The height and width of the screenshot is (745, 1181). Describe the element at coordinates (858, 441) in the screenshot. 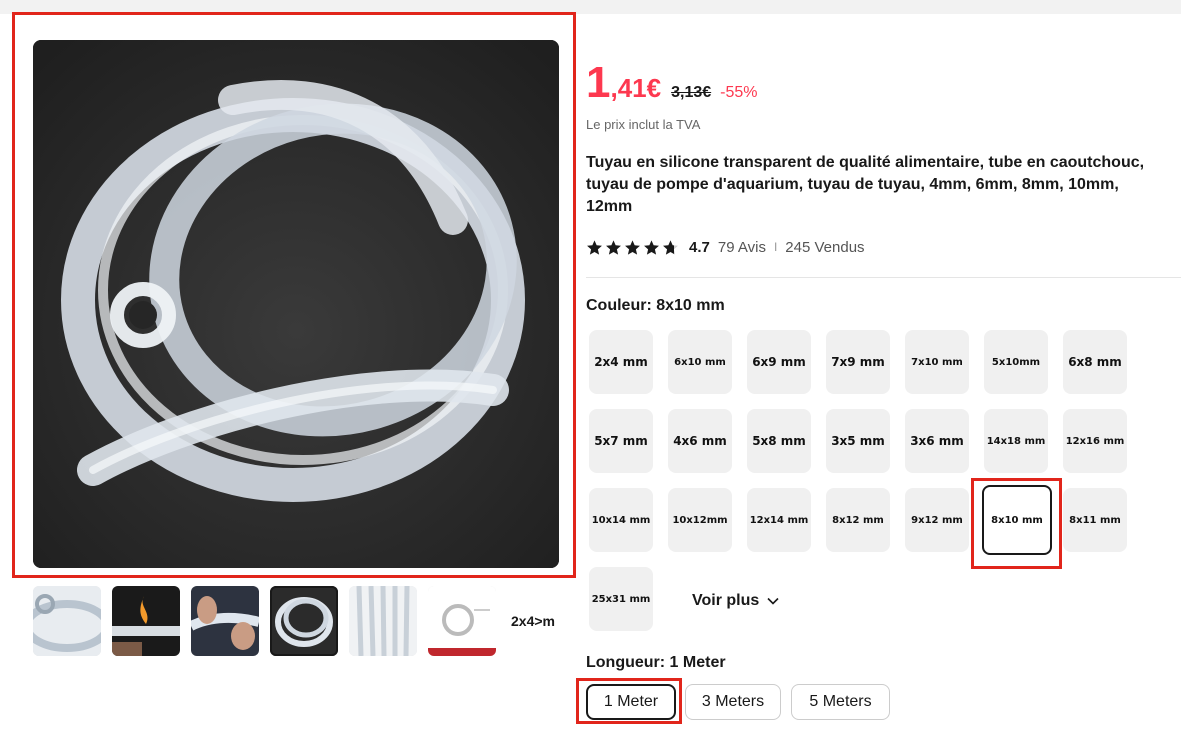

I see `sku-option: 3x5 mm` at that location.